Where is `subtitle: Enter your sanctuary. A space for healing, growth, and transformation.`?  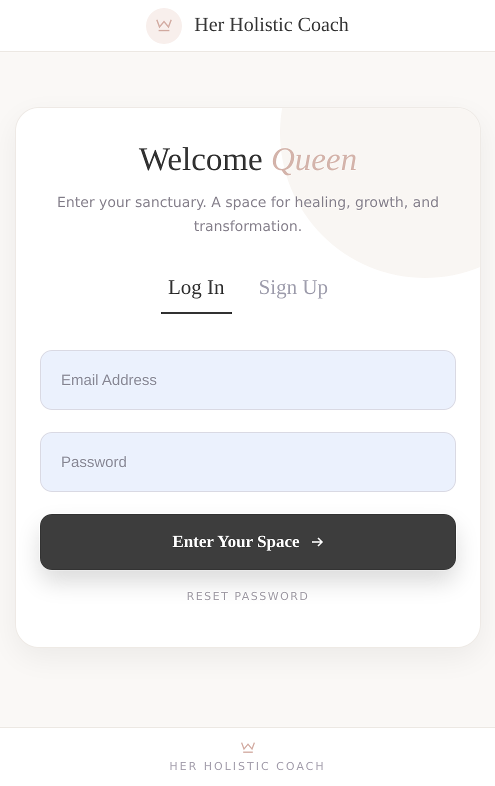
subtitle: Enter your sanctuary. A space for healing, growth, and transformation. is located at coordinates (248, 215).